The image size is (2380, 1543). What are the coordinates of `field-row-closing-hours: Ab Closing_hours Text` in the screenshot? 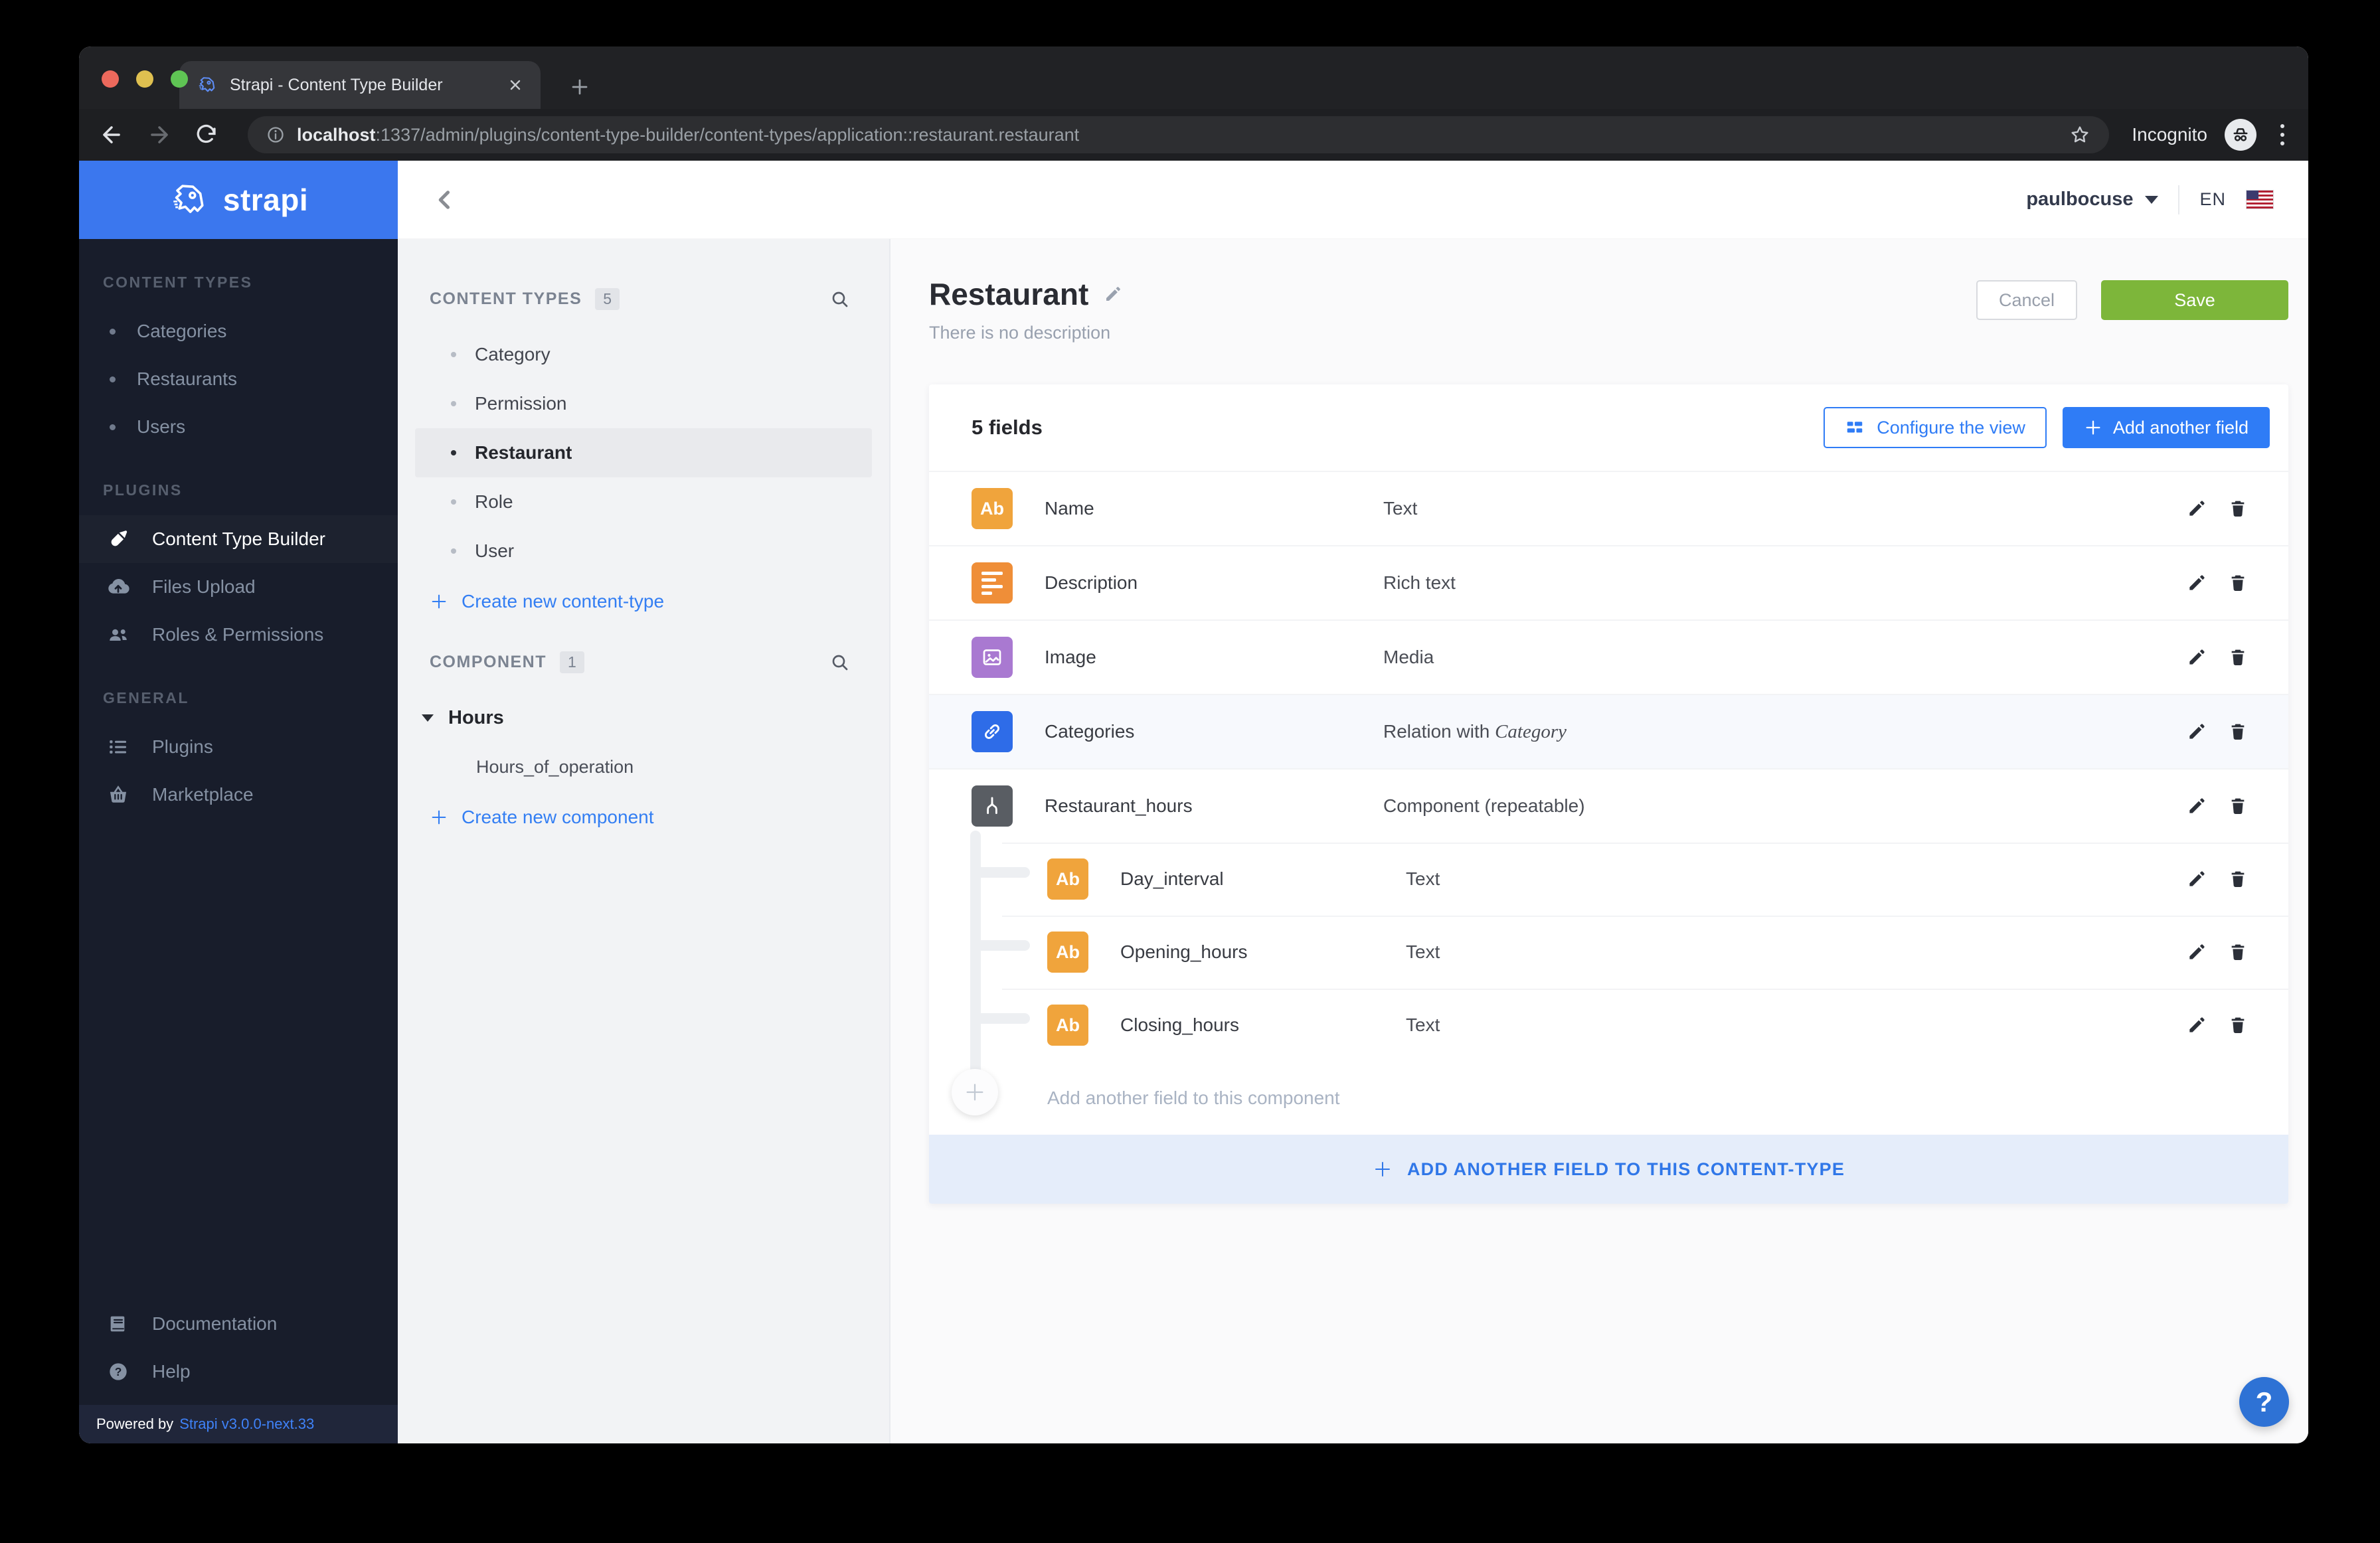 It's located at (1608, 1025).